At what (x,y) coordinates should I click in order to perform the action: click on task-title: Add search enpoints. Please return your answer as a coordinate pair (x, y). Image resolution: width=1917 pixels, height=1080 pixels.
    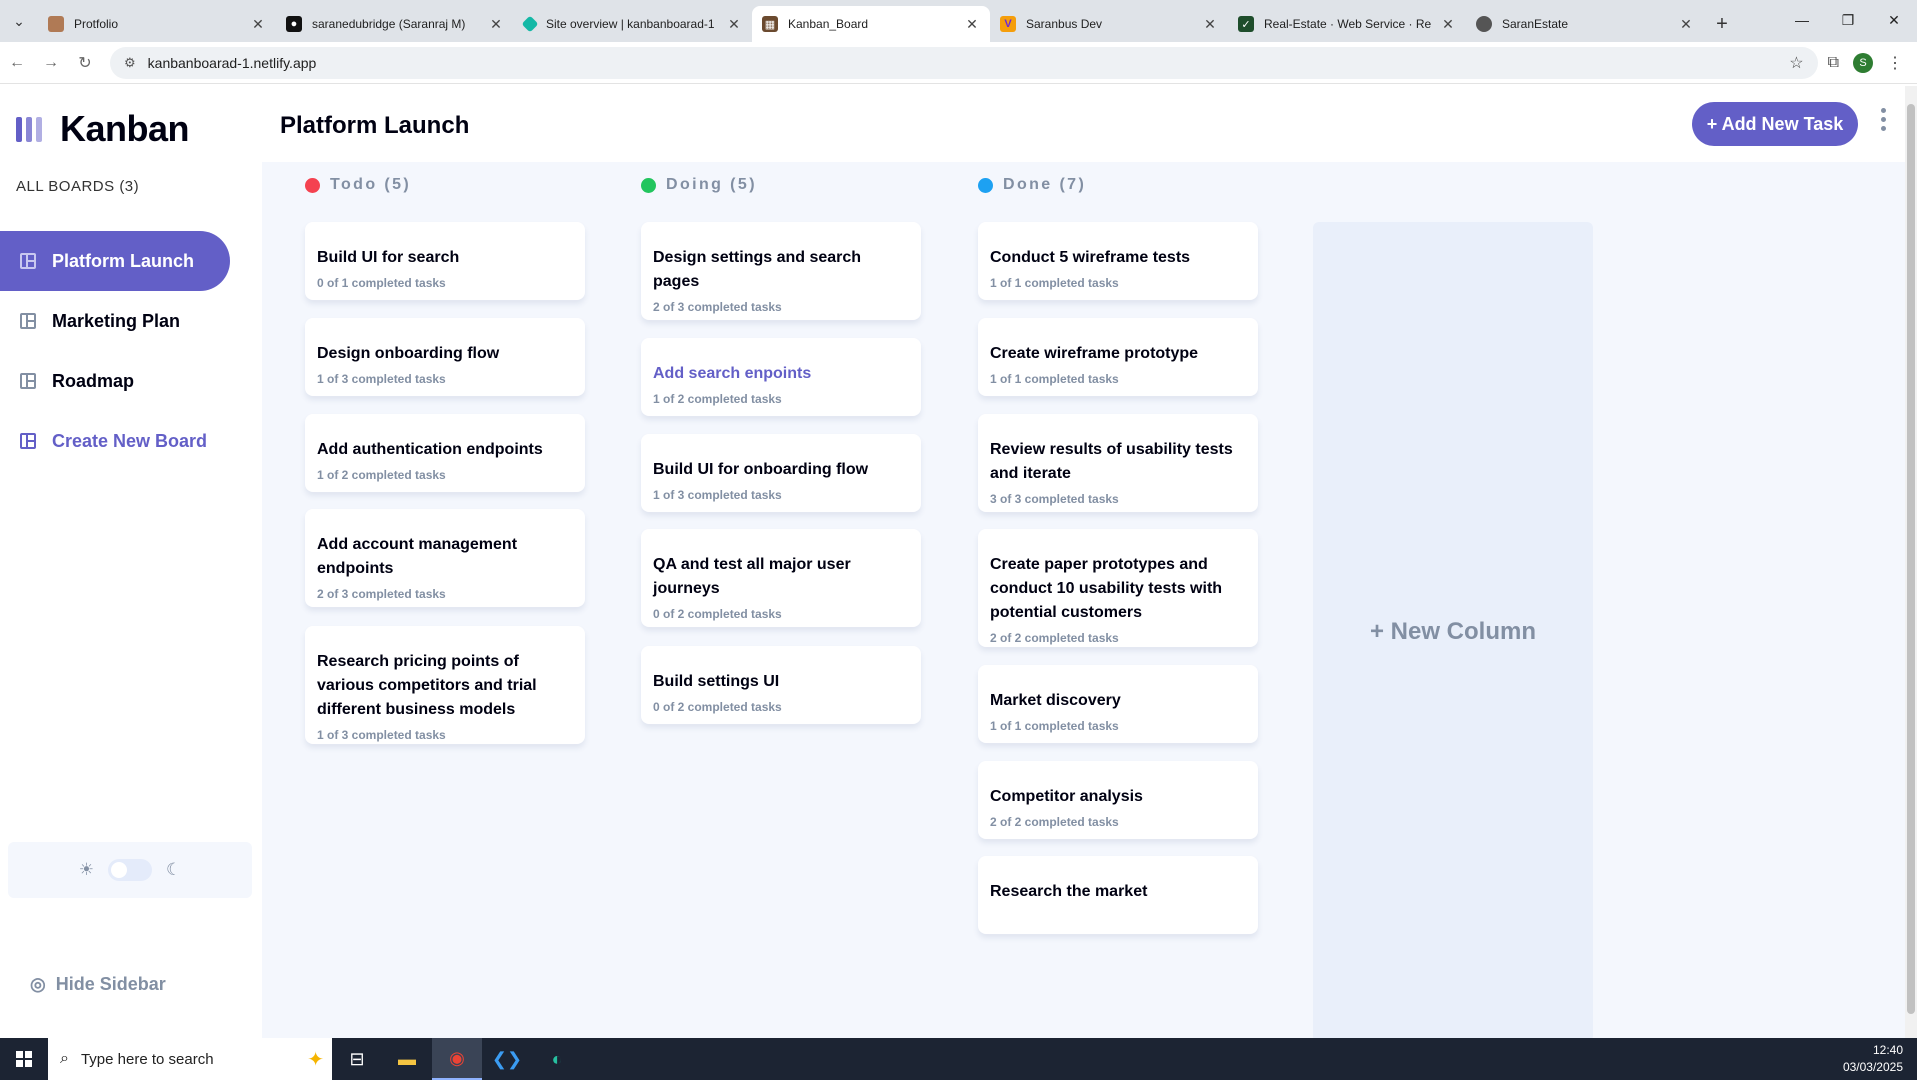
    Looking at the image, I should click on (732, 373).